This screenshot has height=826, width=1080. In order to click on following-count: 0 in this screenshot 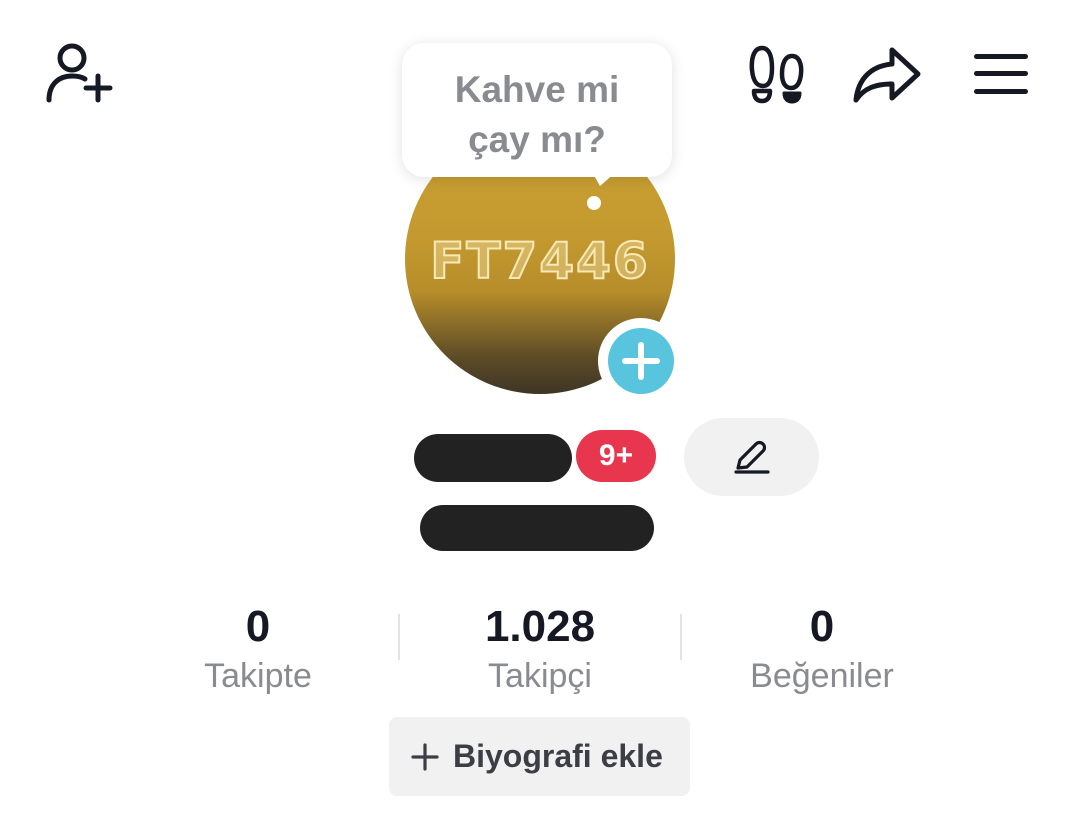, I will do `click(258, 626)`.